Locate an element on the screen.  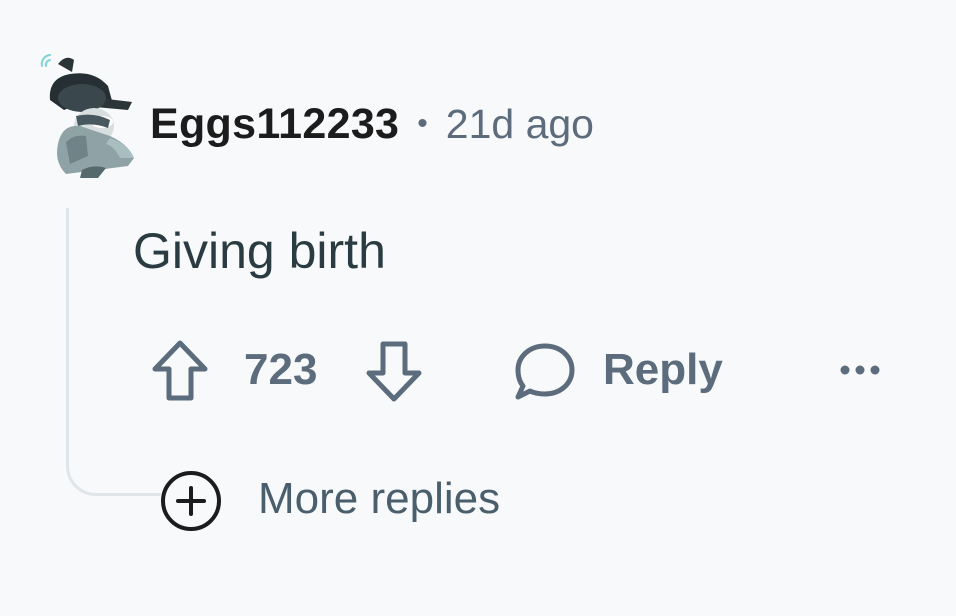
comment-header: Eggs112233 • 21d ago is located at coordinates (372, 124).